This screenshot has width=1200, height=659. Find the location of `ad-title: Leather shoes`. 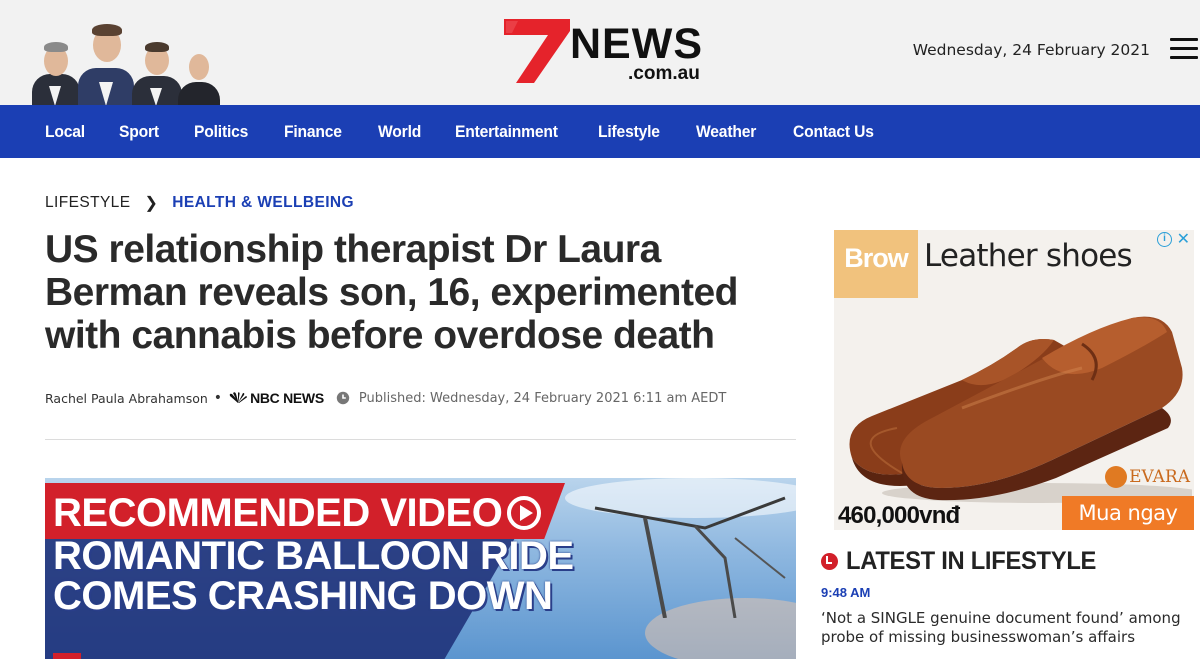

ad-title: Leather shoes is located at coordinates (1028, 256).